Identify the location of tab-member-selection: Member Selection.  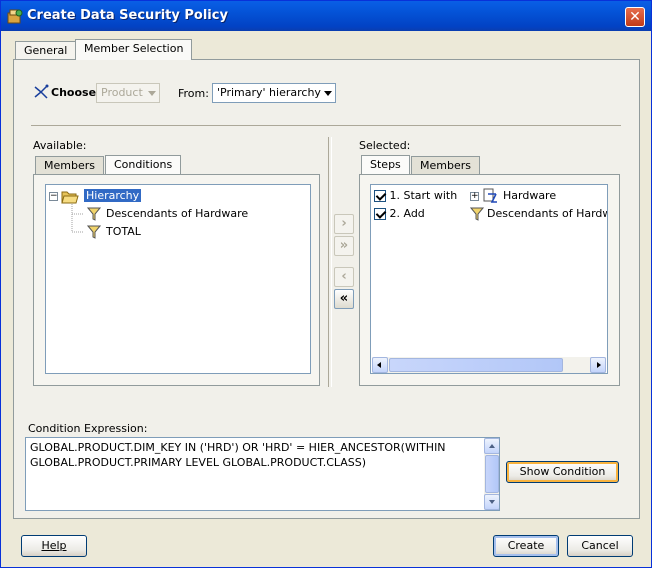
(134, 49).